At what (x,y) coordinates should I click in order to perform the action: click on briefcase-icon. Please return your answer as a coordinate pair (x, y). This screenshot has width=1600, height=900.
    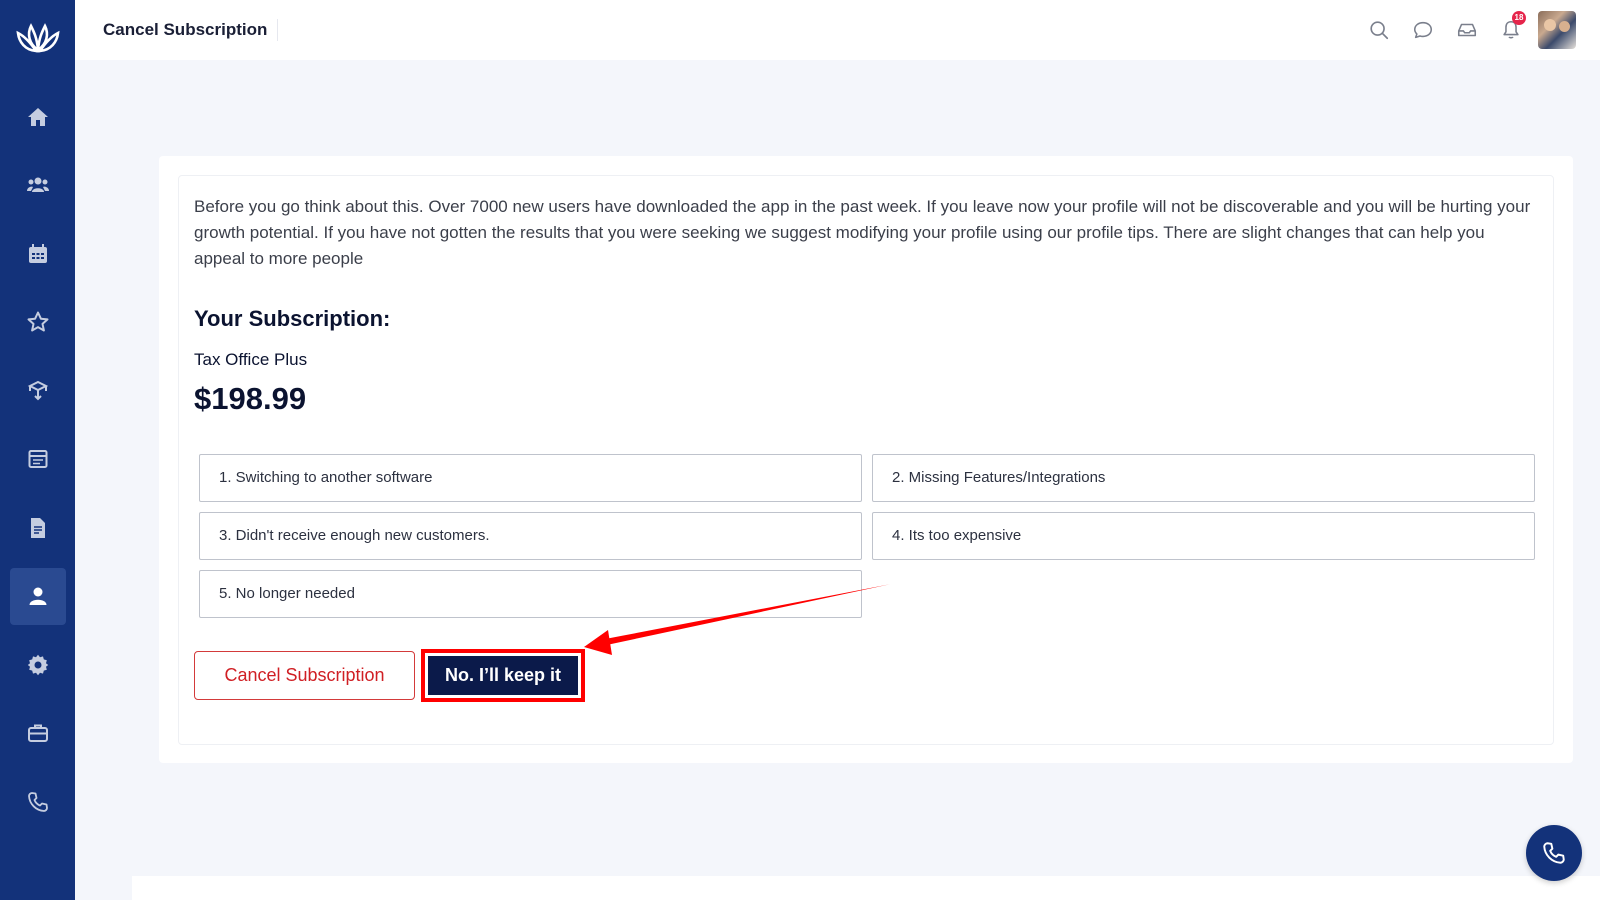
    Looking at the image, I should click on (37, 733).